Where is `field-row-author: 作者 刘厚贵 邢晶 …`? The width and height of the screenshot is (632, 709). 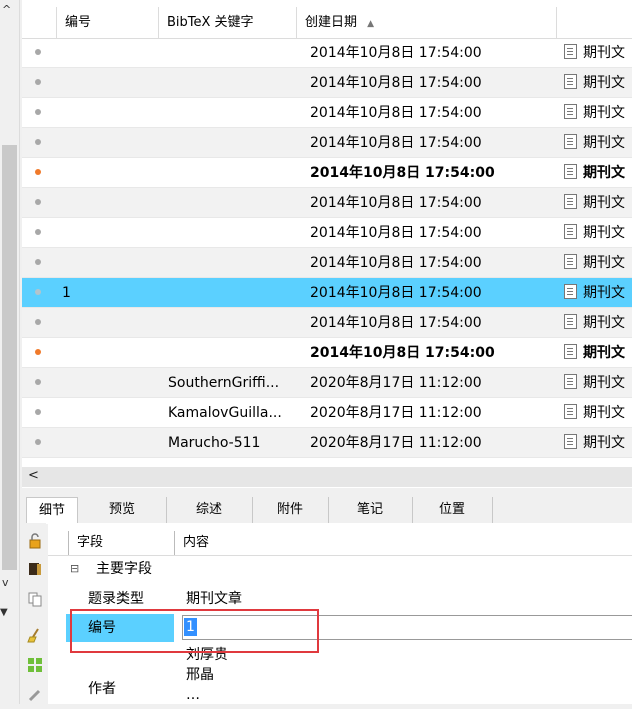
field-row-author: 作者 刘厚贵 邢晶 … is located at coordinates (340, 675).